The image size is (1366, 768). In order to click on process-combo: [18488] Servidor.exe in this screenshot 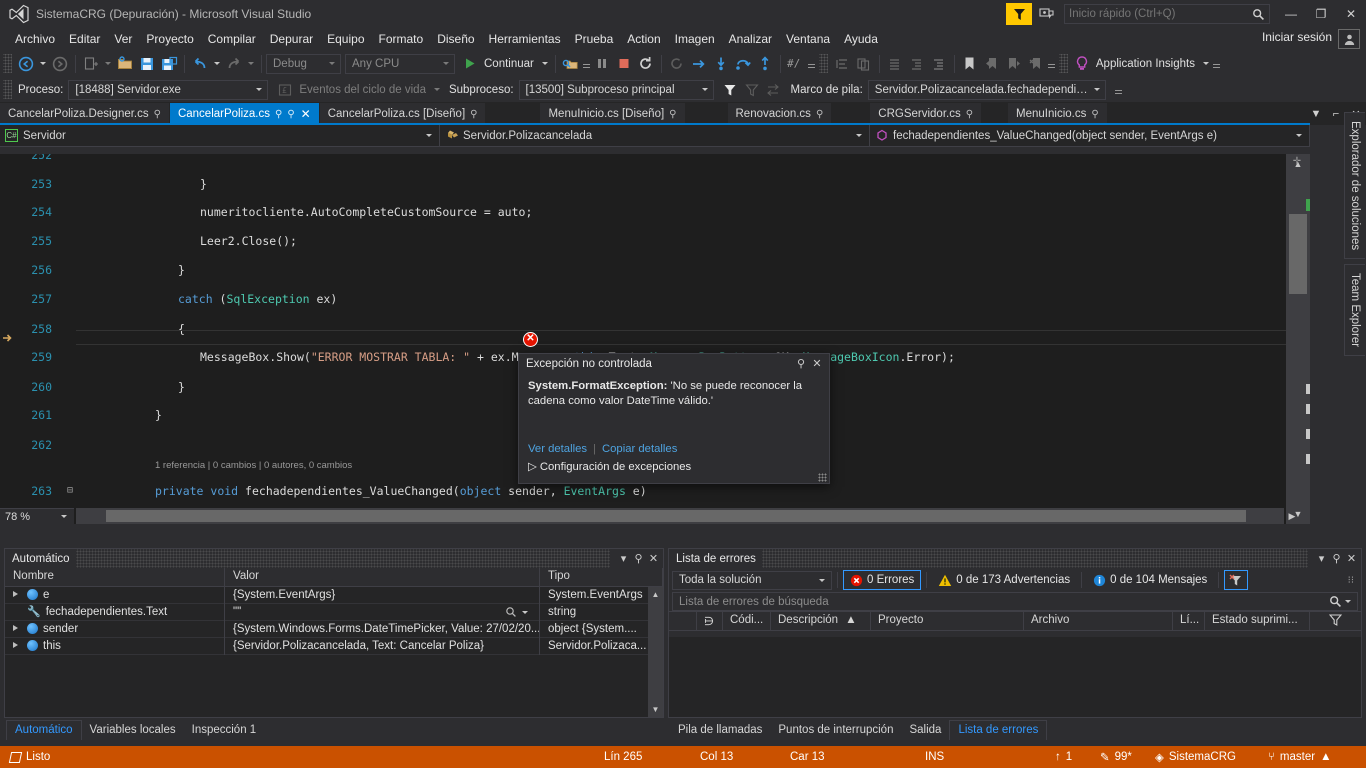, I will do `click(168, 89)`.